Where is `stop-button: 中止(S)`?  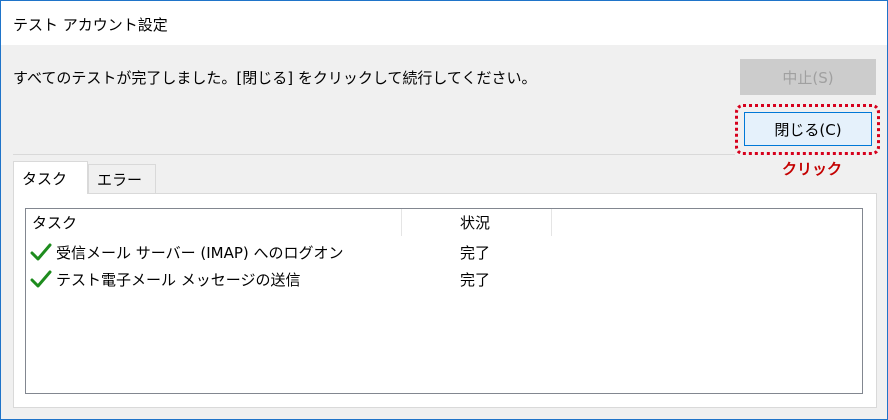
stop-button: 中止(S) is located at coordinates (808, 77).